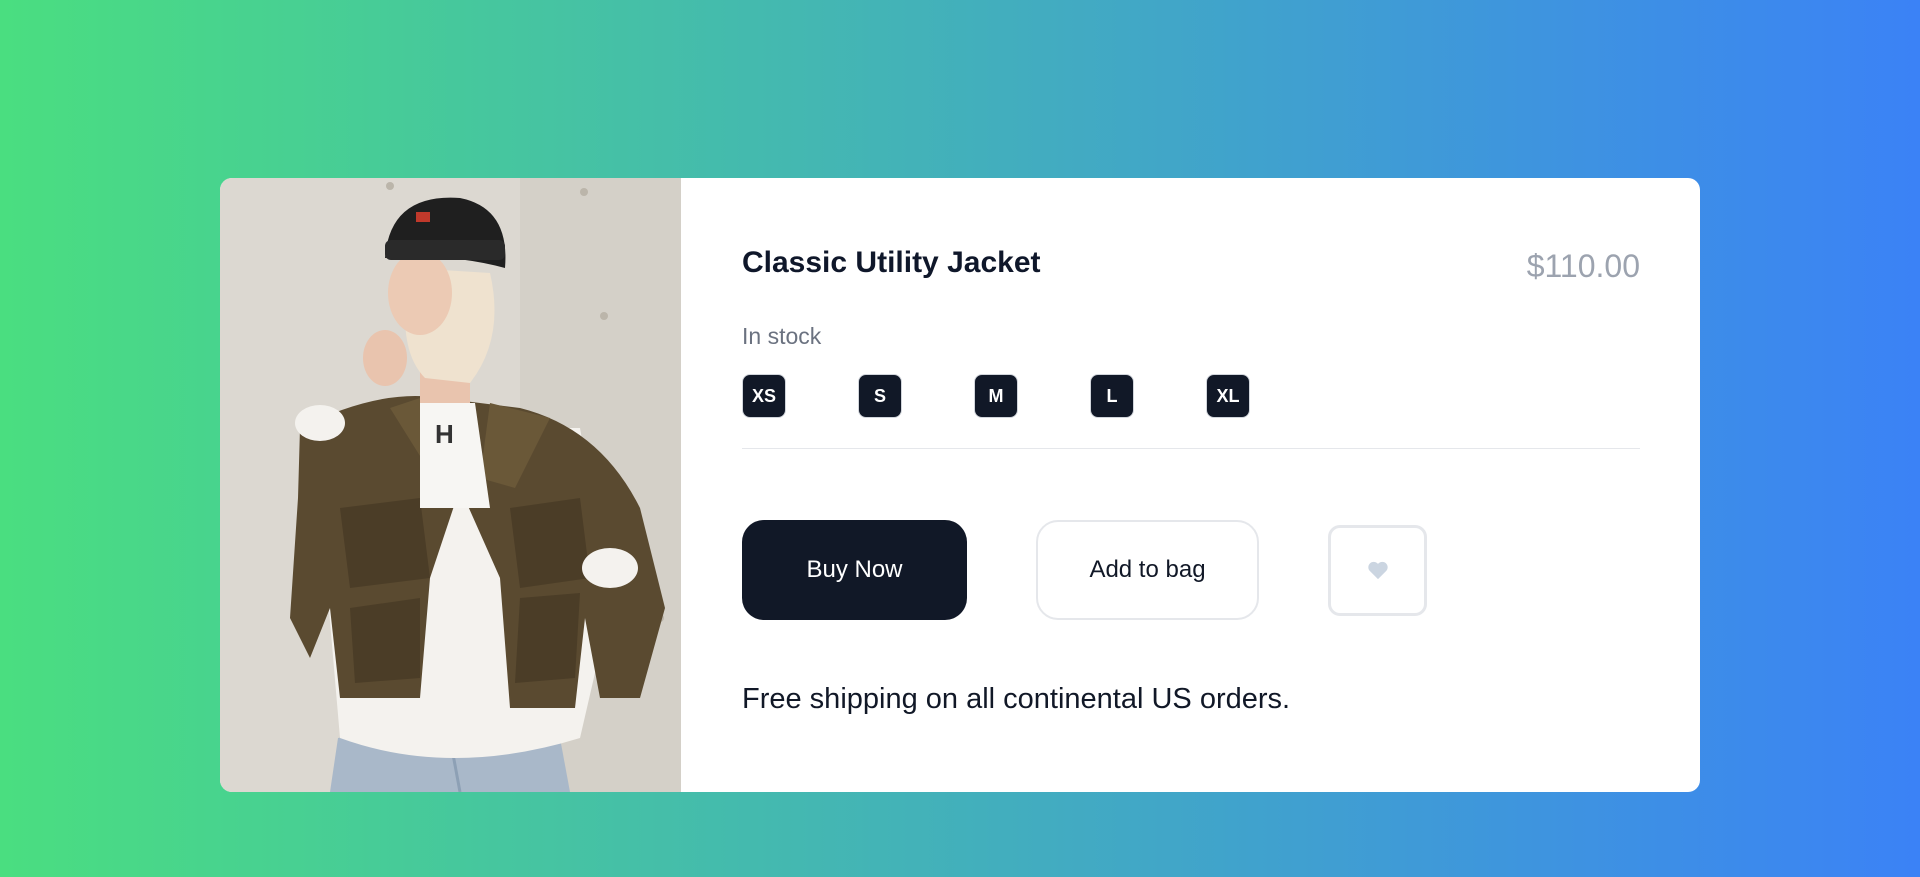  Describe the element at coordinates (1583, 266) in the screenshot. I see `product-price: $110.00` at that location.